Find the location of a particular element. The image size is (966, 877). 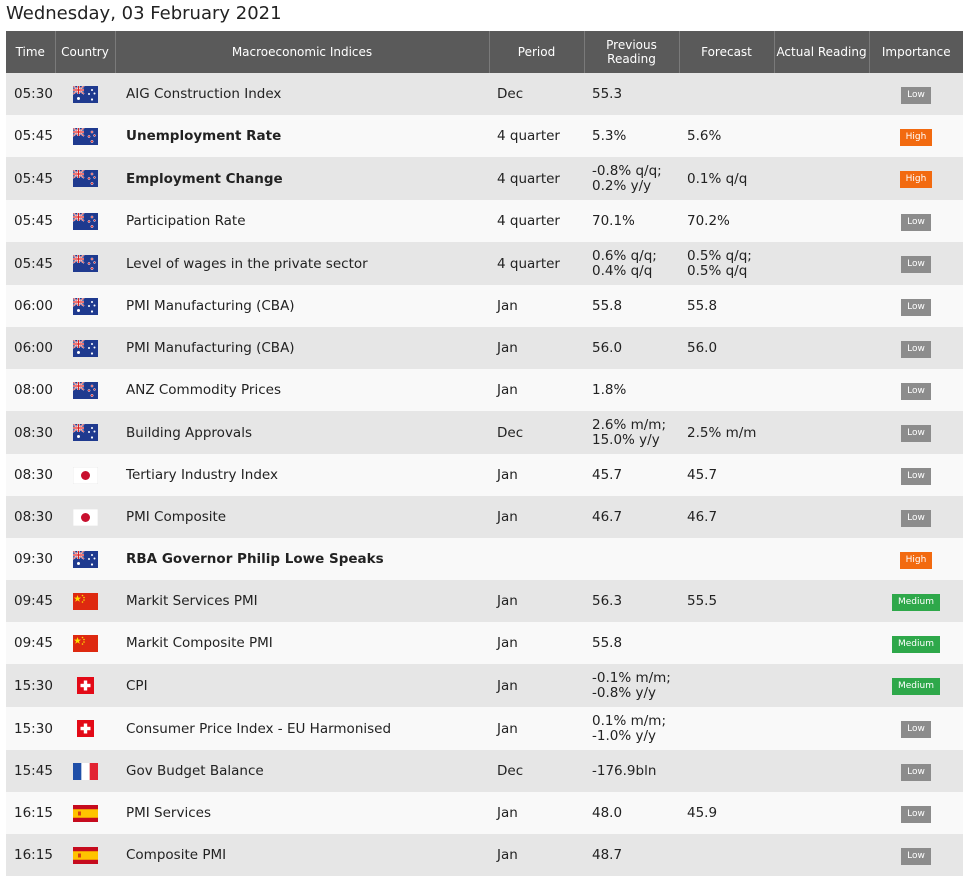

previous-reading-line2: 0.4% q/q is located at coordinates (622, 270).